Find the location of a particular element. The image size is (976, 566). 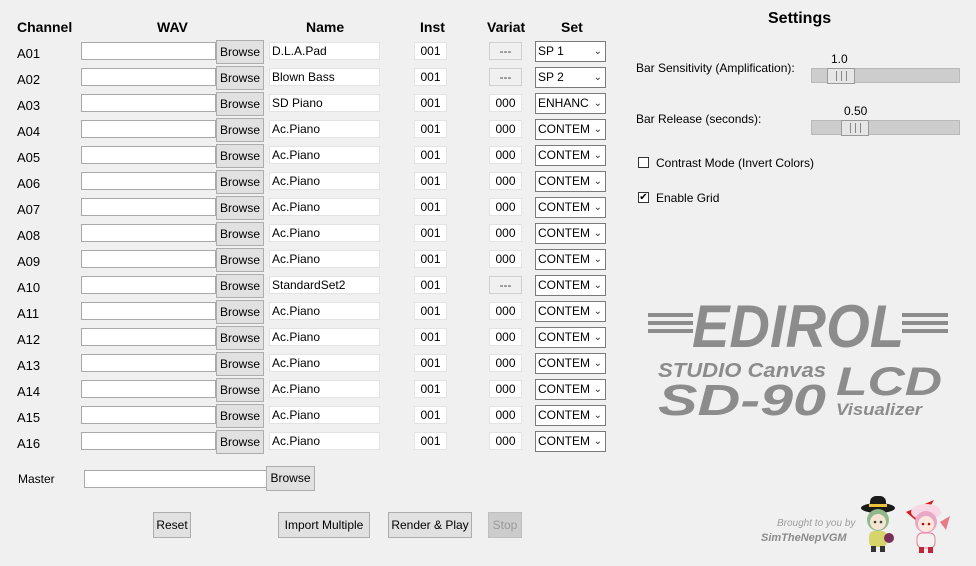

release-slider-thumb is located at coordinates (855, 128).